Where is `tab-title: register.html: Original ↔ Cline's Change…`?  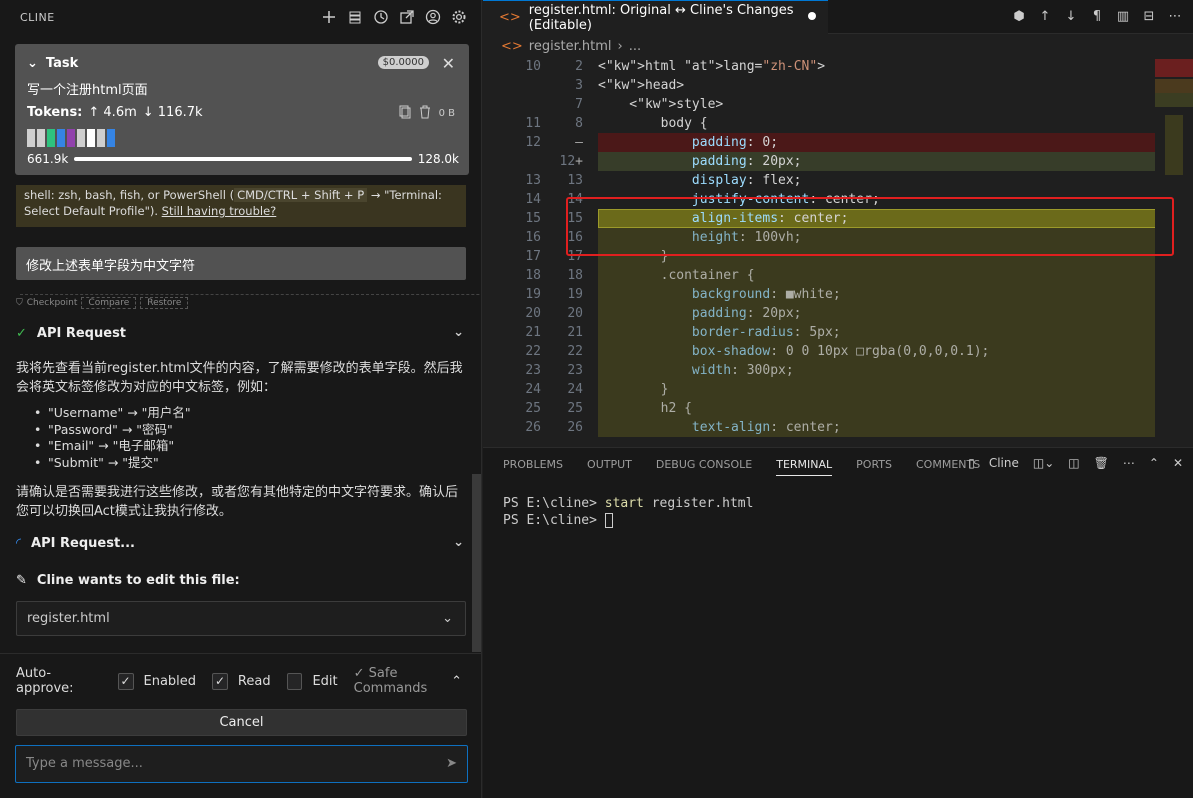 tab-title: register.html: Original ↔ Cline's Change… is located at coordinates (661, 17).